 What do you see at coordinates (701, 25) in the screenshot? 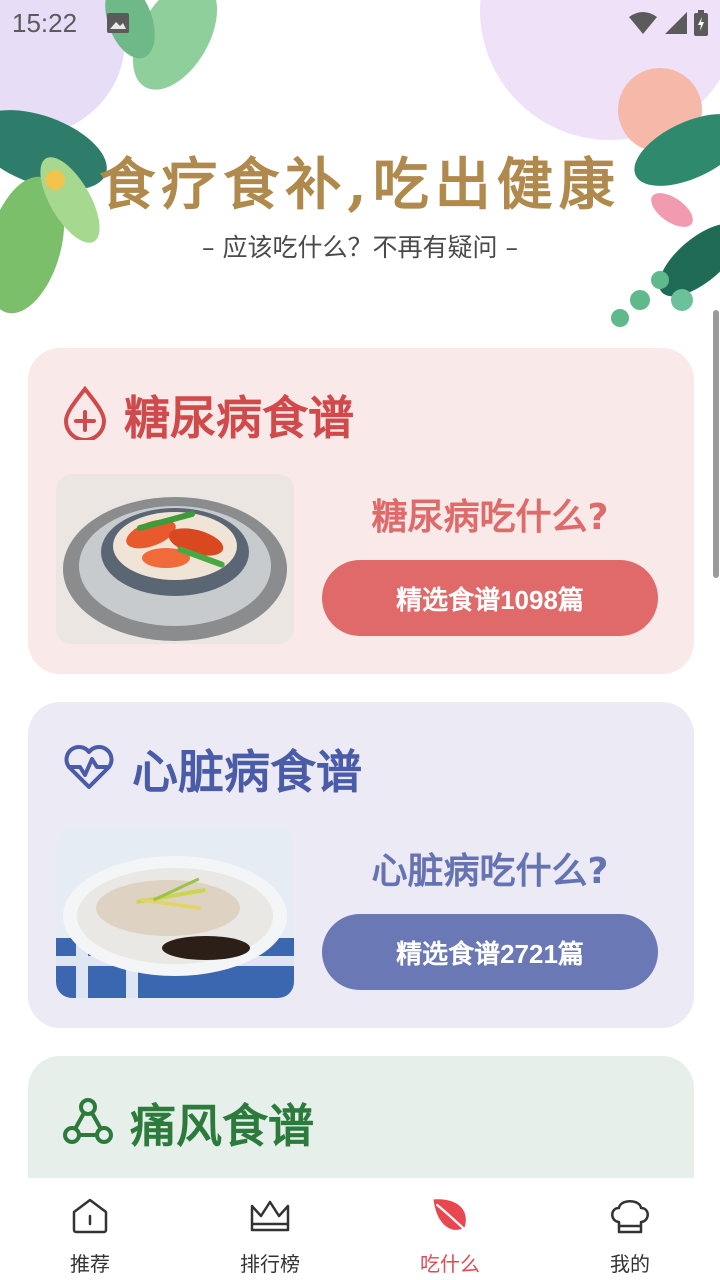
I see `battery-icon` at bounding box center [701, 25].